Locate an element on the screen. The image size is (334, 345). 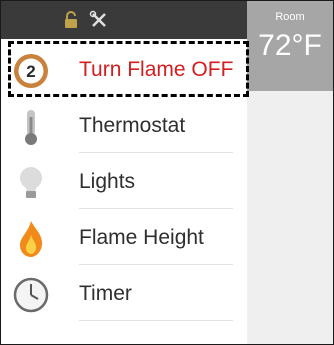
flame-power-icon: 2 is located at coordinates (31, 71).